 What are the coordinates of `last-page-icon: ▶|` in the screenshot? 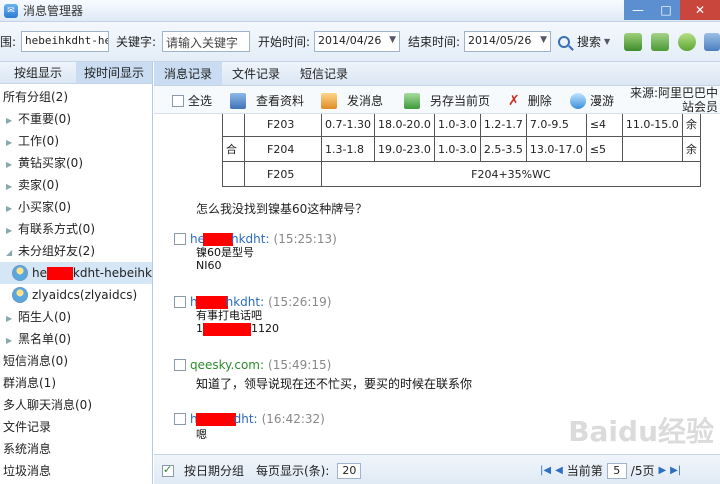 It's located at (675, 470).